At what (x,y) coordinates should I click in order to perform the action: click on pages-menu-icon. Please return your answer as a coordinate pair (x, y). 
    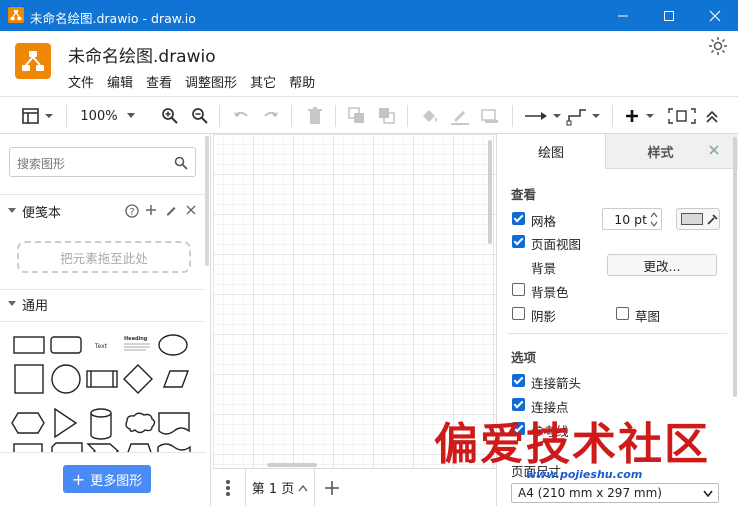
    Looking at the image, I should click on (228, 488).